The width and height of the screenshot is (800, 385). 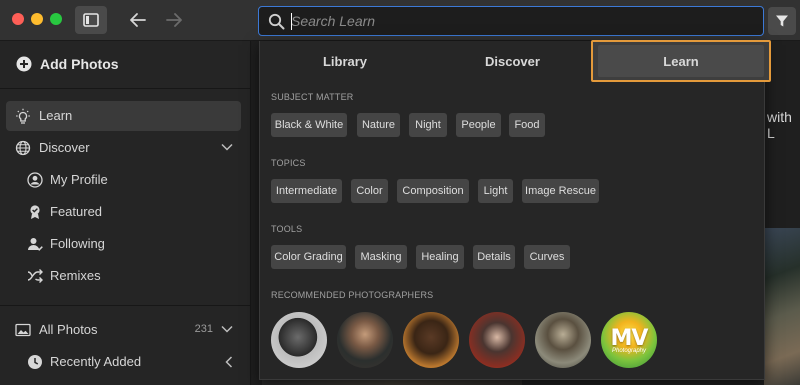 What do you see at coordinates (428, 125) in the screenshot?
I see `chip-night: Night` at bounding box center [428, 125].